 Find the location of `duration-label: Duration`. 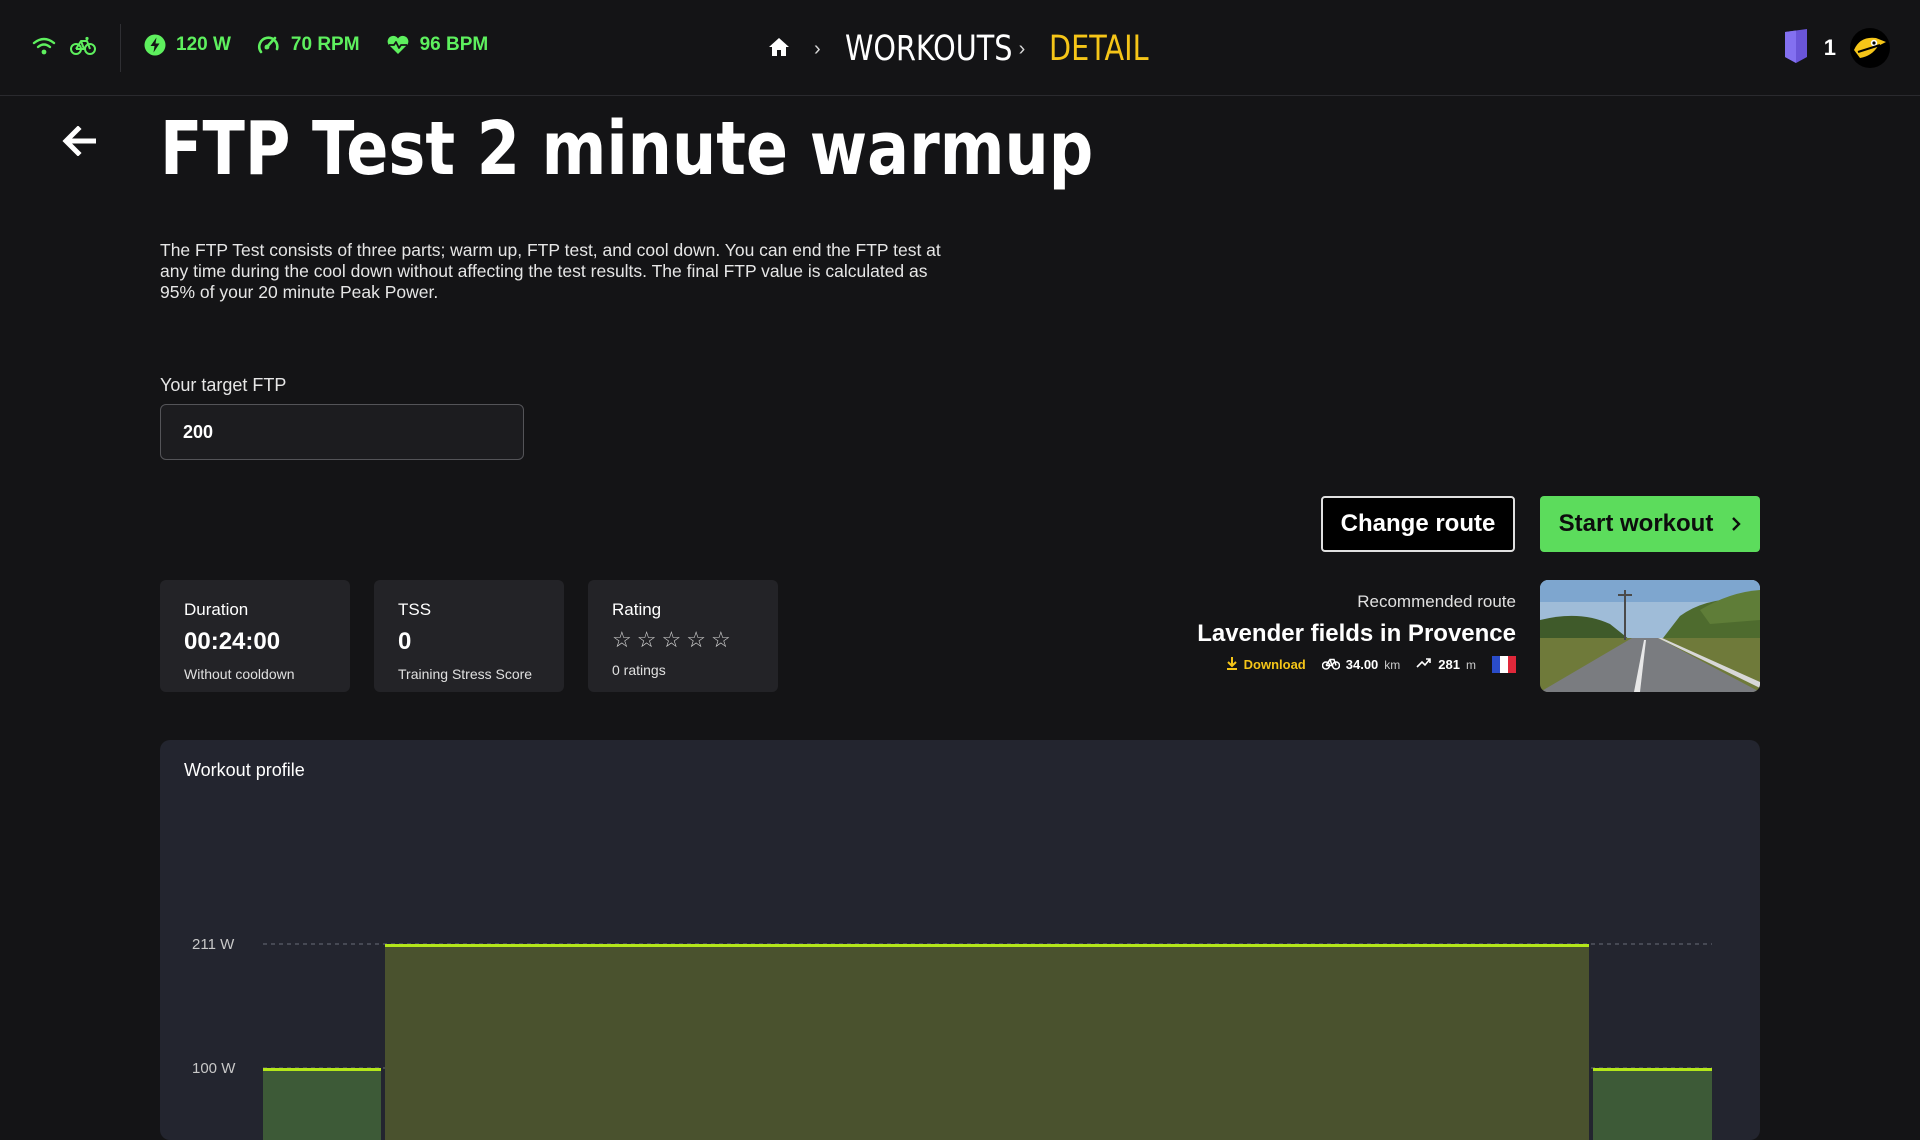

duration-label: Duration is located at coordinates (216, 609).